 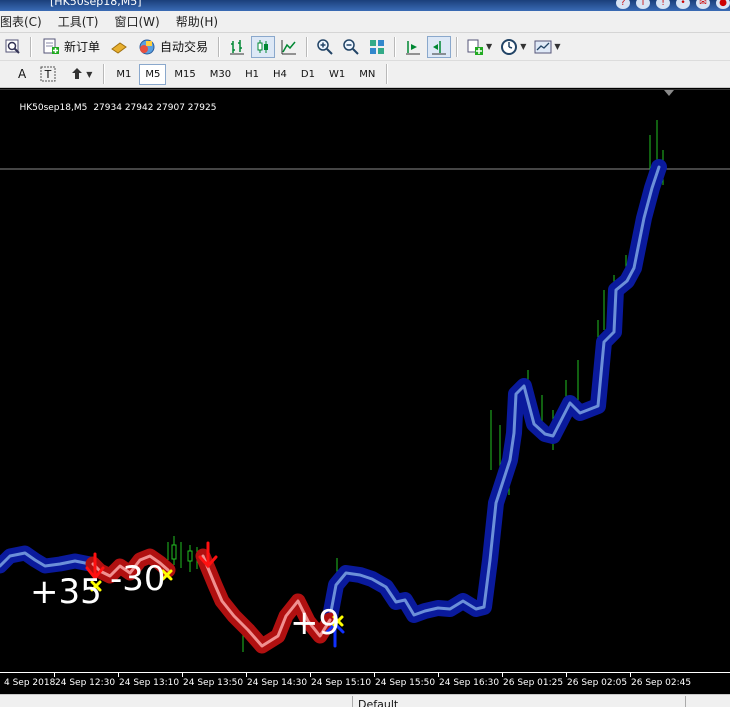 What do you see at coordinates (220, 74) in the screenshot?
I see `timeframe-m30: M30` at bounding box center [220, 74].